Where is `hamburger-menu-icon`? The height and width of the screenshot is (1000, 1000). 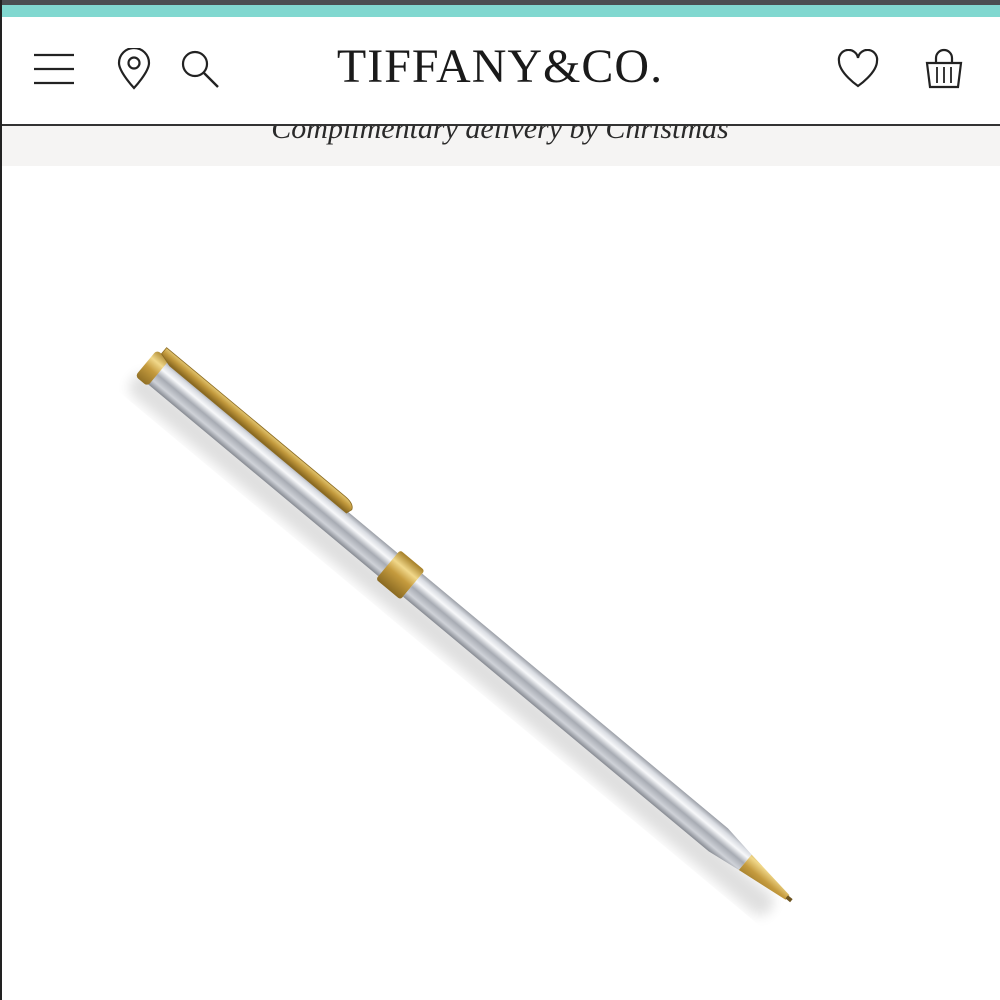 hamburger-menu-icon is located at coordinates (54, 69).